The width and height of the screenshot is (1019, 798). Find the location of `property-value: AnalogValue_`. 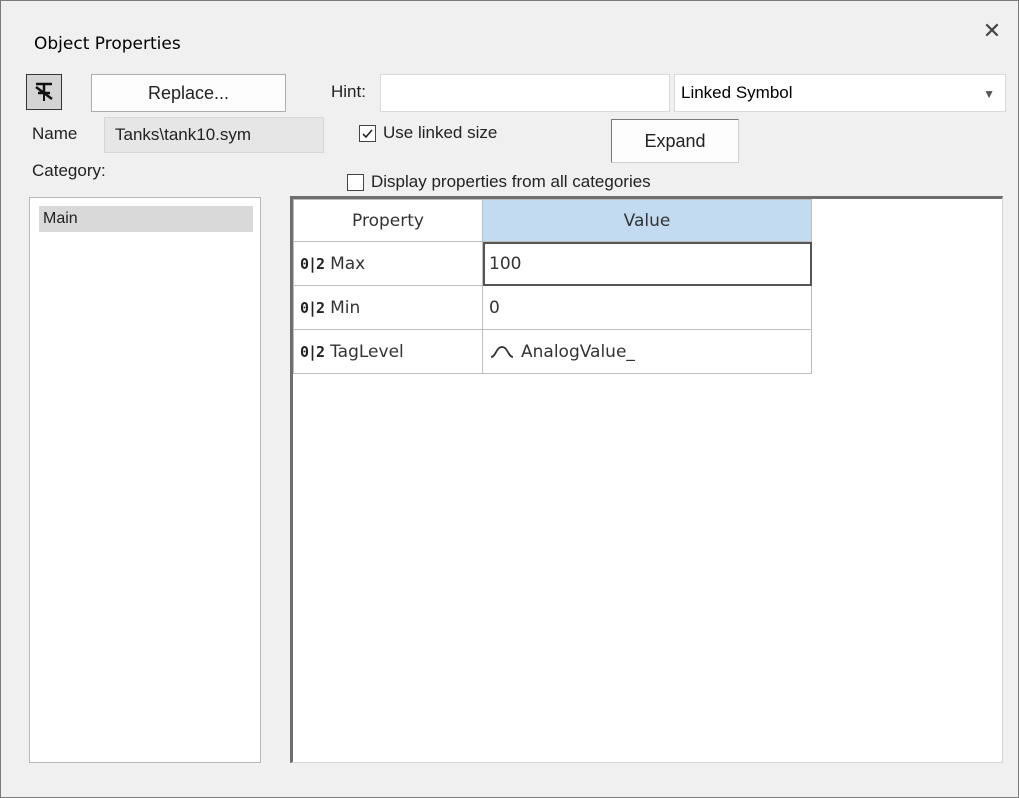

property-value: AnalogValue_ is located at coordinates (578, 351).